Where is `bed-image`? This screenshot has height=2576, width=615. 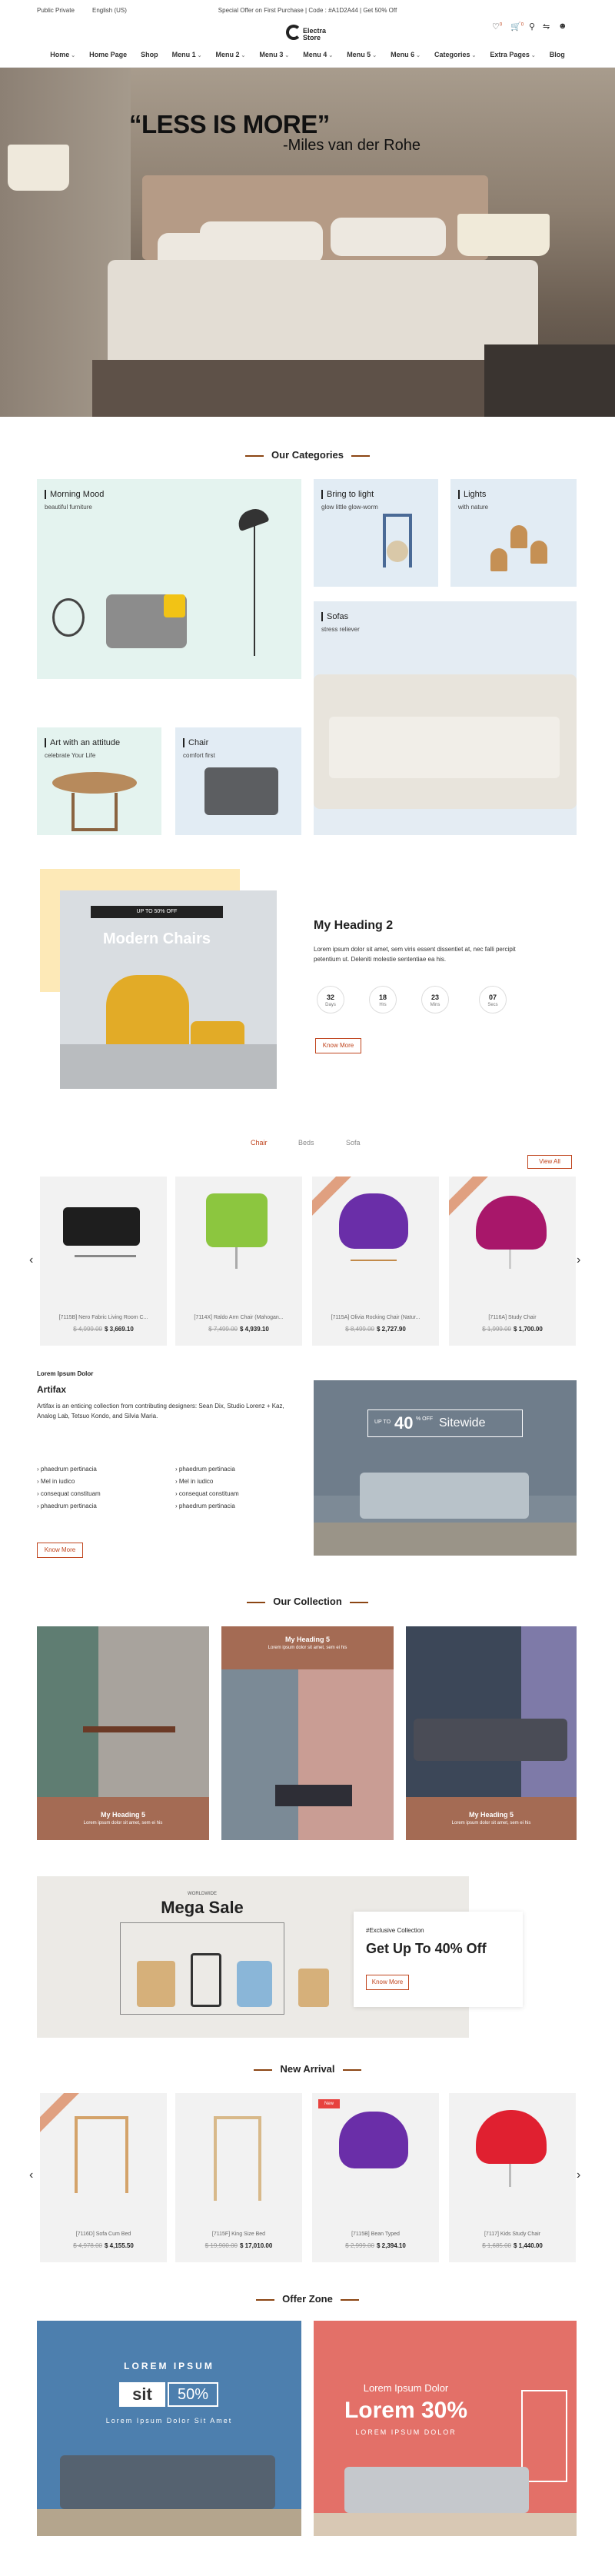 bed-image is located at coordinates (323, 317).